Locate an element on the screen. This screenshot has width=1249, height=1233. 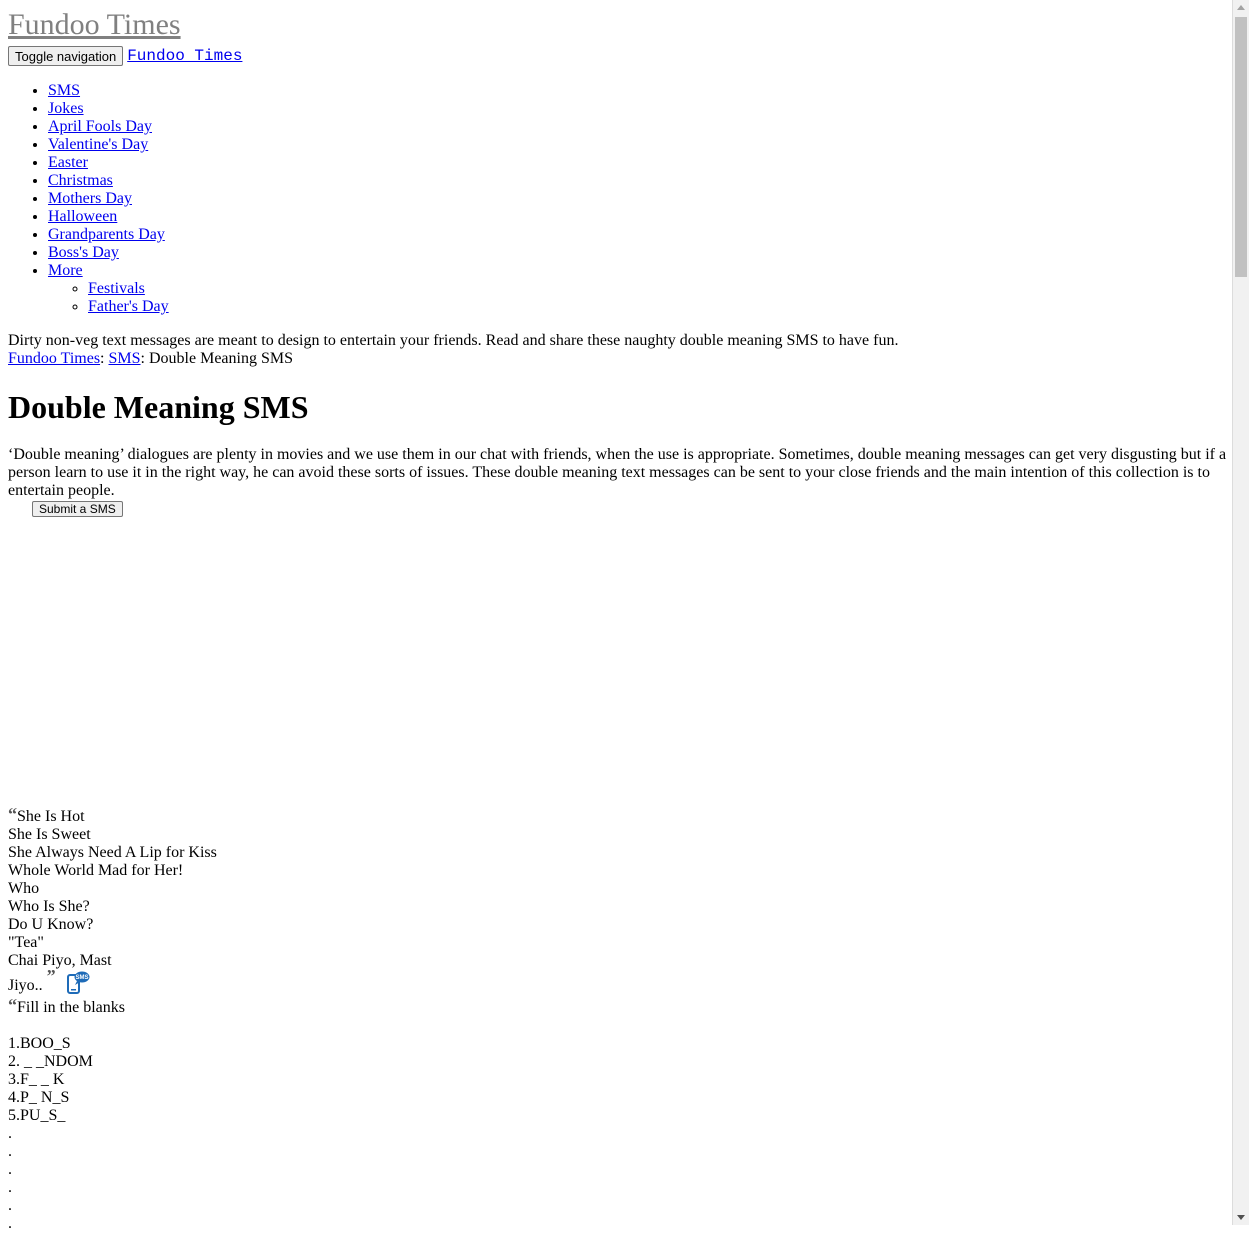
nav-item-valentines-day: Valentine's Day is located at coordinates (638, 145).